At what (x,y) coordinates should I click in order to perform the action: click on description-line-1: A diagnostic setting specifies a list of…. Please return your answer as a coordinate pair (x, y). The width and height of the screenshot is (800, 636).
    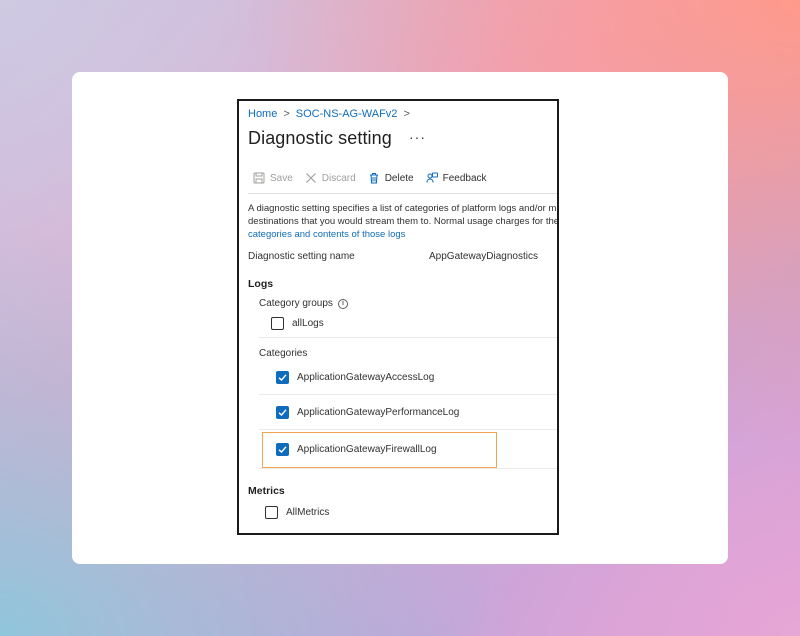
    Looking at the image, I should click on (402, 208).